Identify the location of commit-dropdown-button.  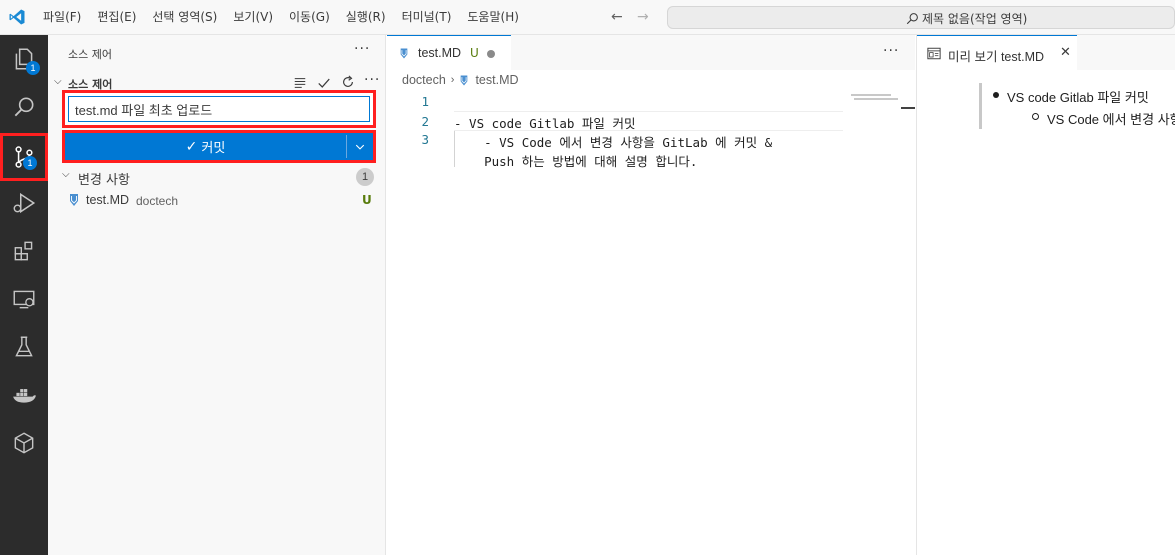
(360, 146).